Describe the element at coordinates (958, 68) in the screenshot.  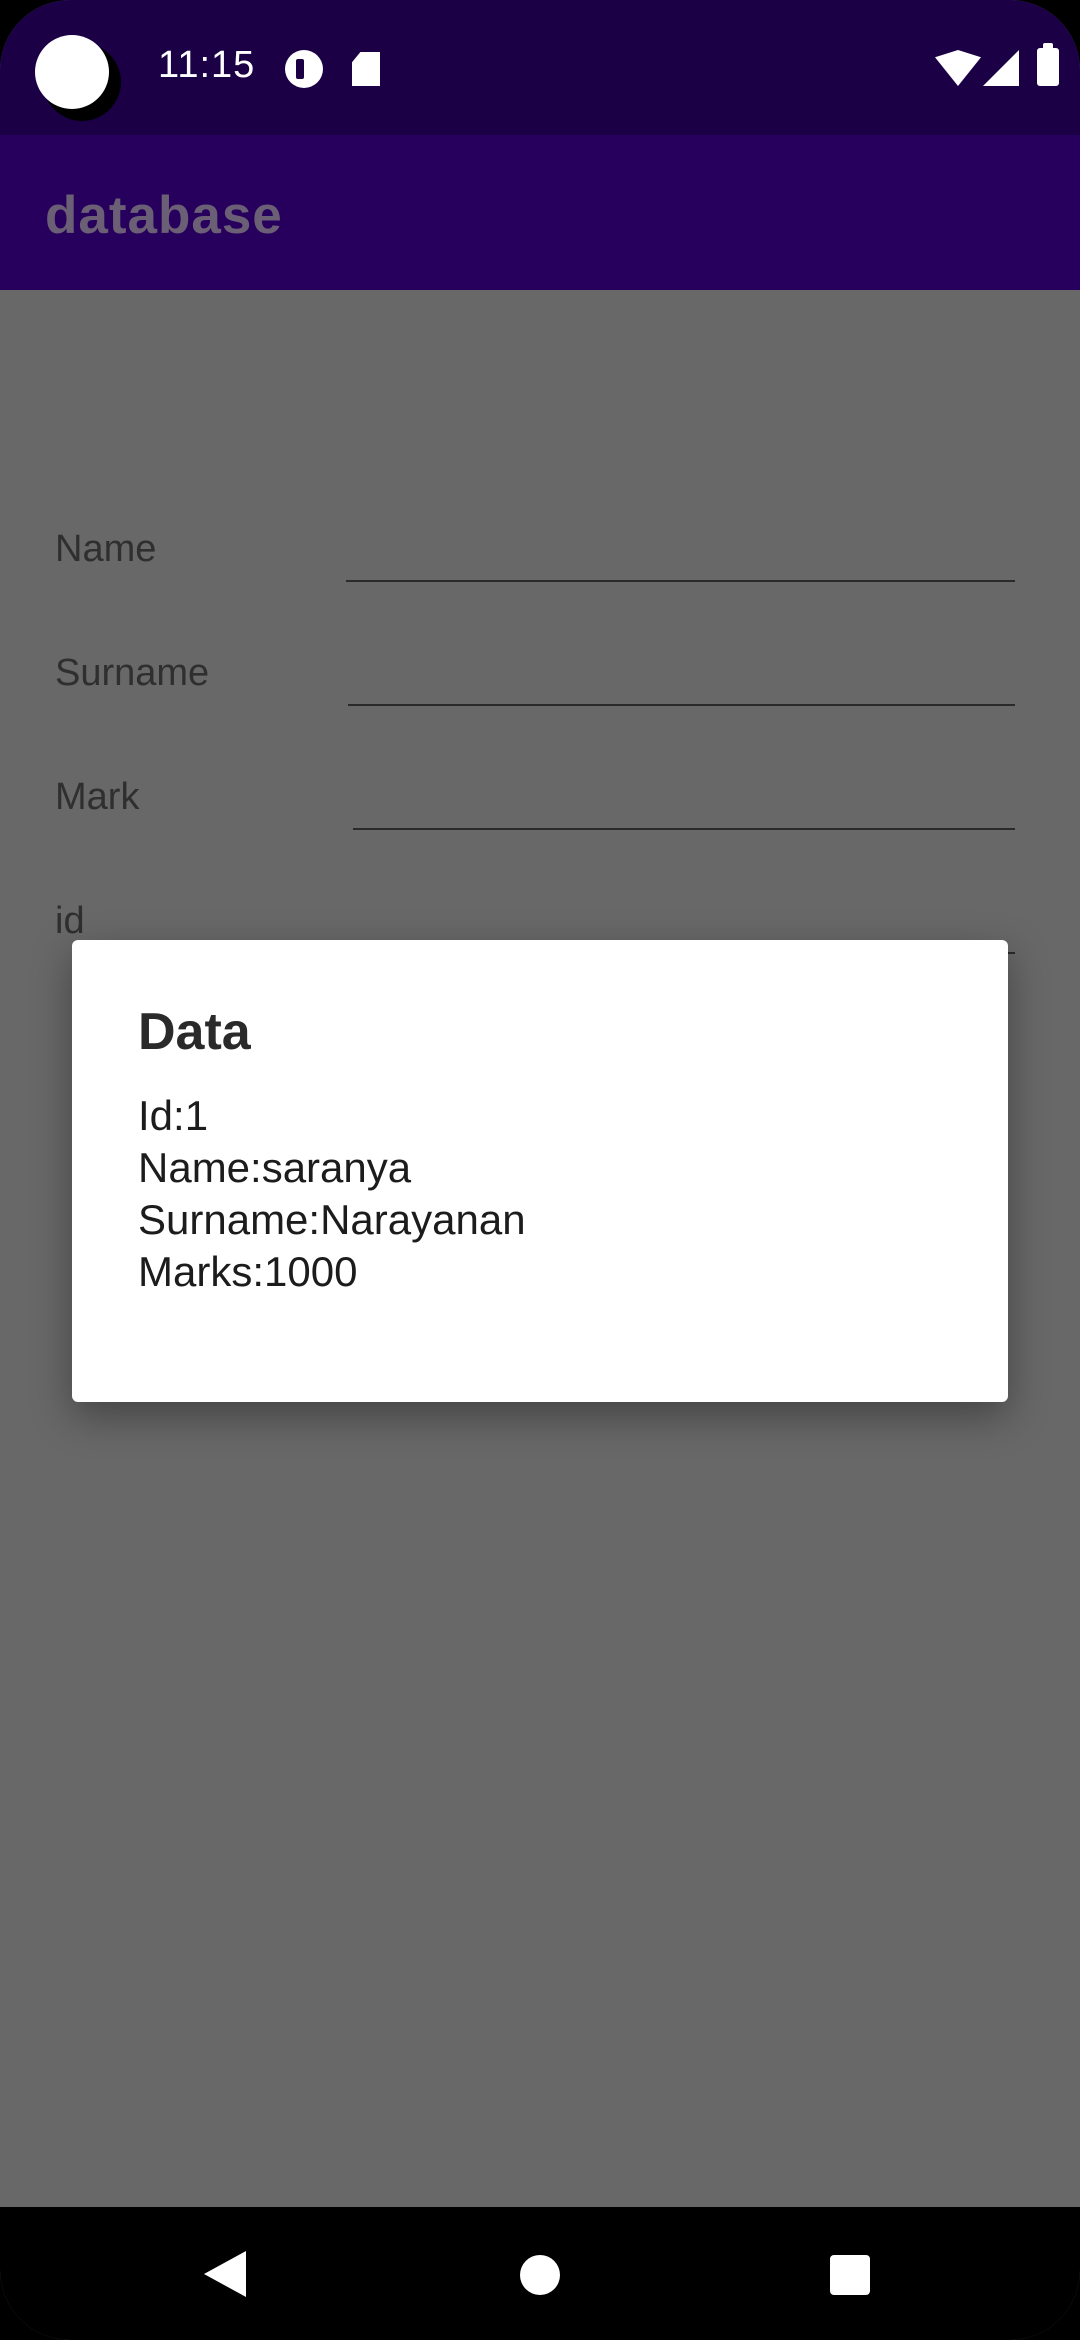
I see `wifi-icon` at that location.